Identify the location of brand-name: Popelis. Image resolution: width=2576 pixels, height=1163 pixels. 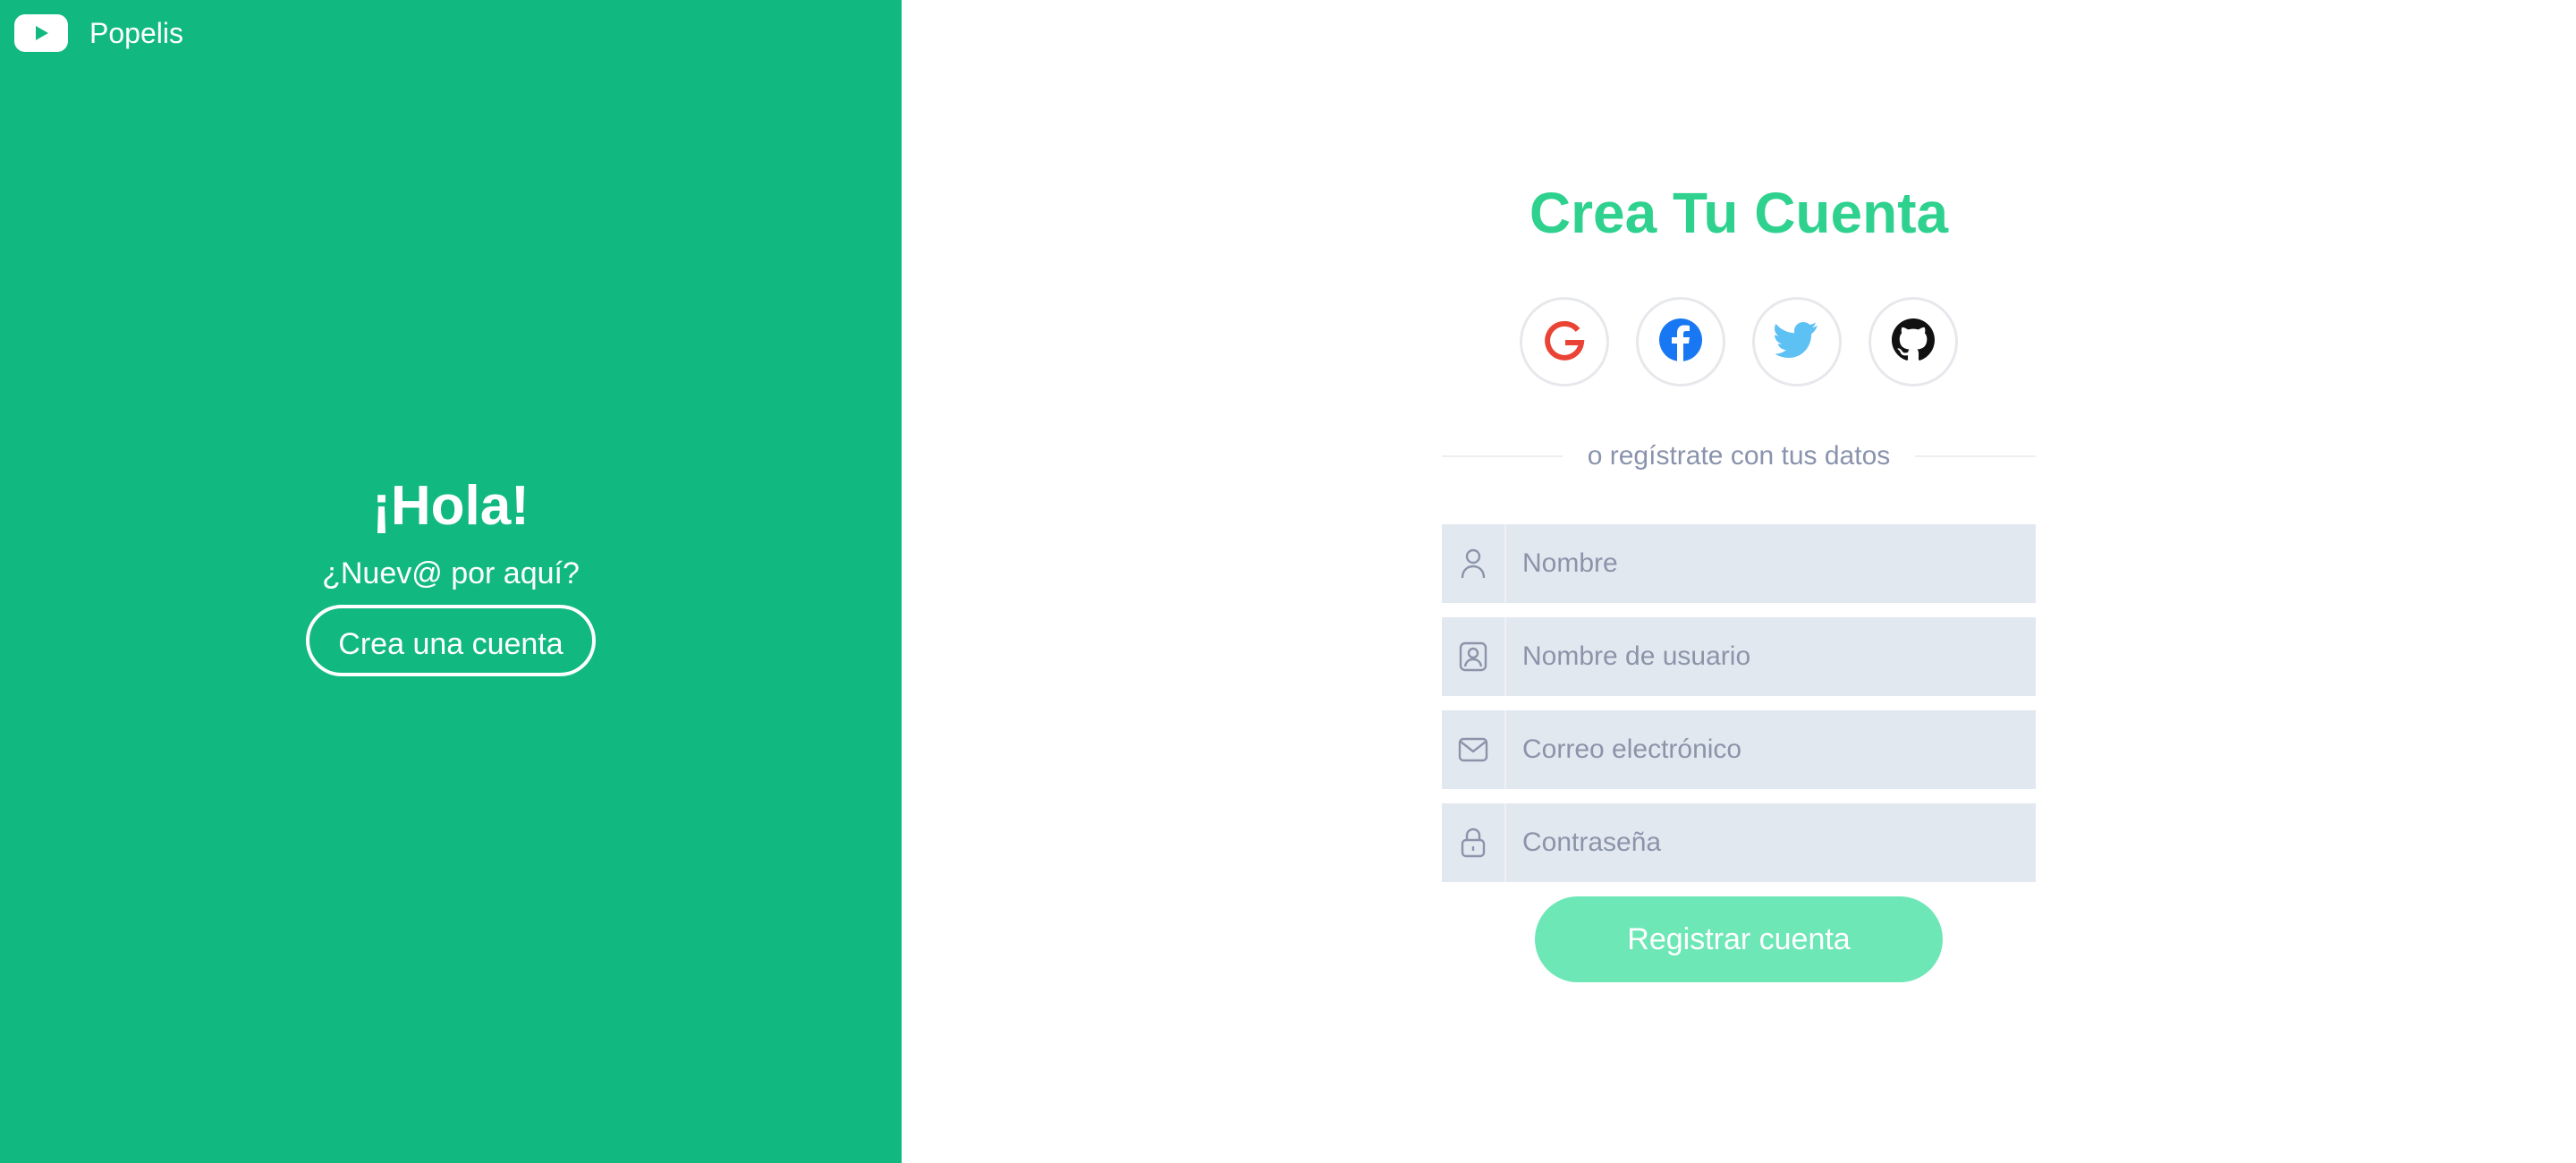
(136, 33).